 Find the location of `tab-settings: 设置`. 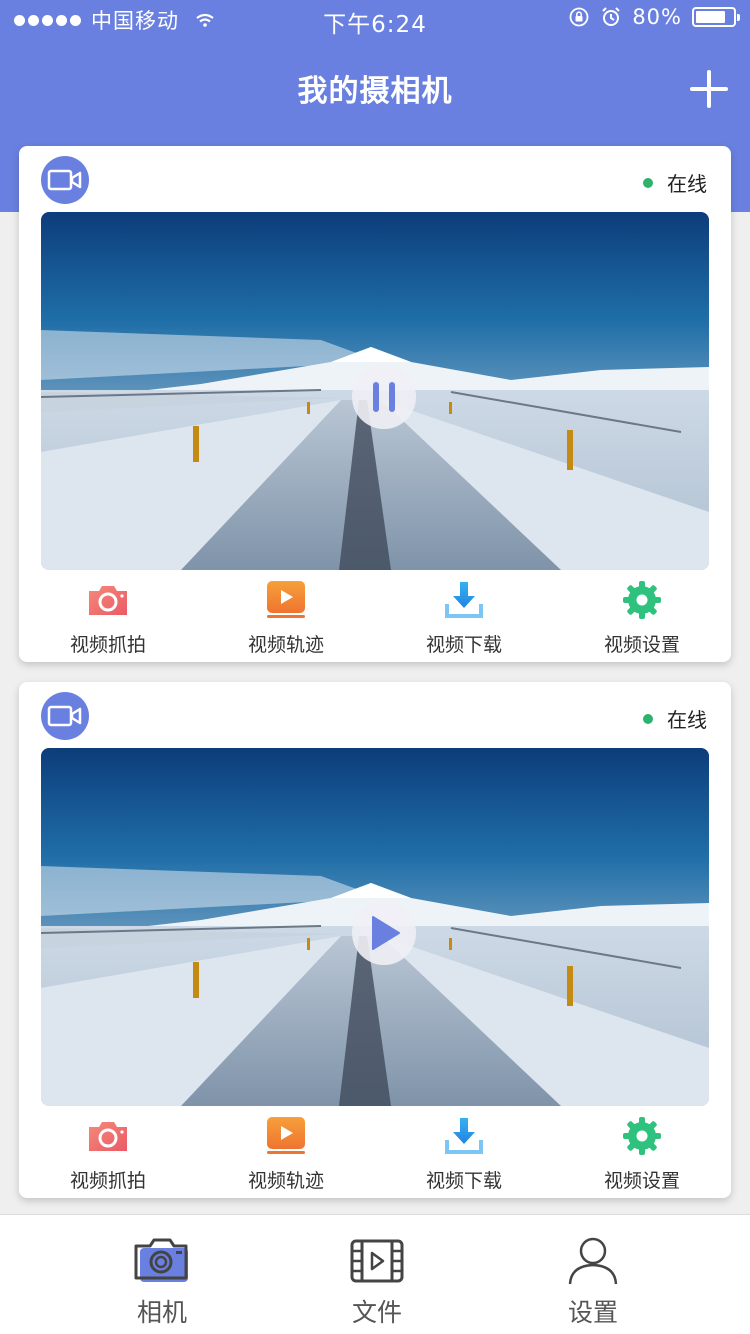

tab-settings: 设置 is located at coordinates (593, 1274).